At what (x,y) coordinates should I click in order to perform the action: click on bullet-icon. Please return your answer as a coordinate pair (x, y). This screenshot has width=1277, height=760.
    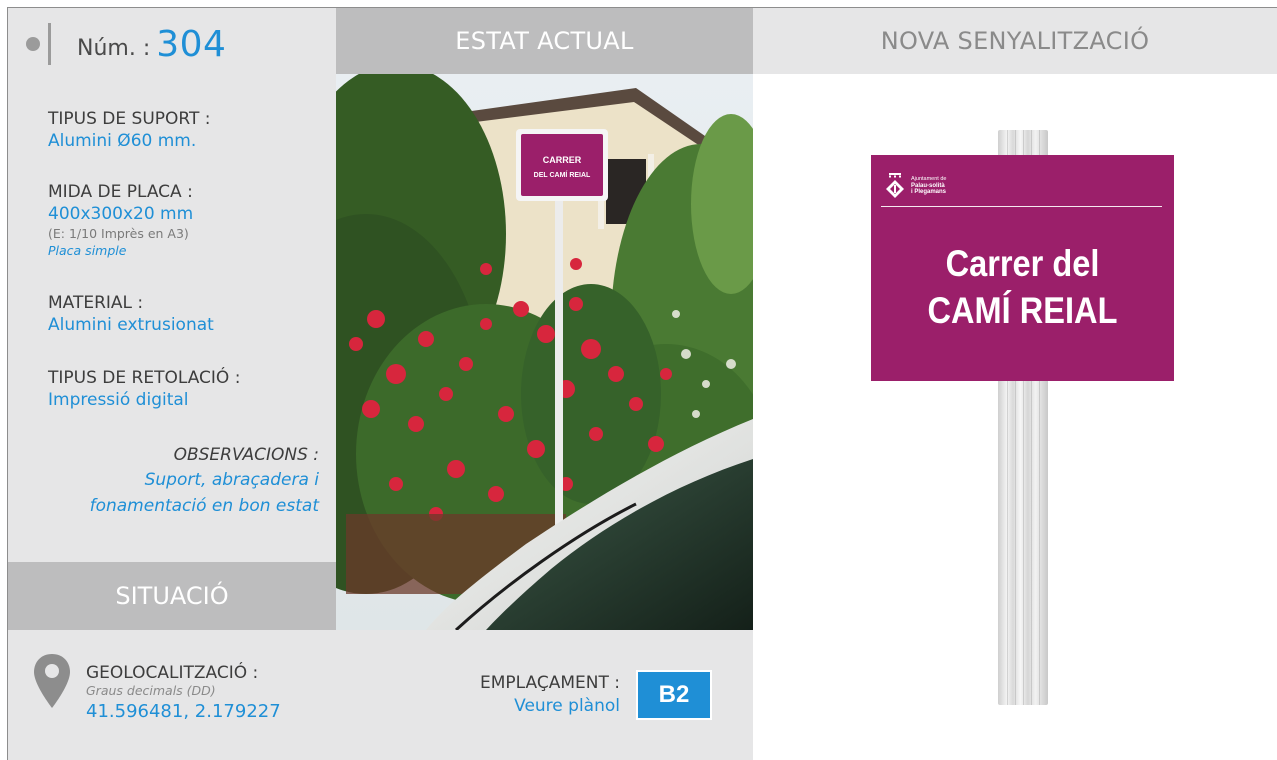
    Looking at the image, I should click on (33, 44).